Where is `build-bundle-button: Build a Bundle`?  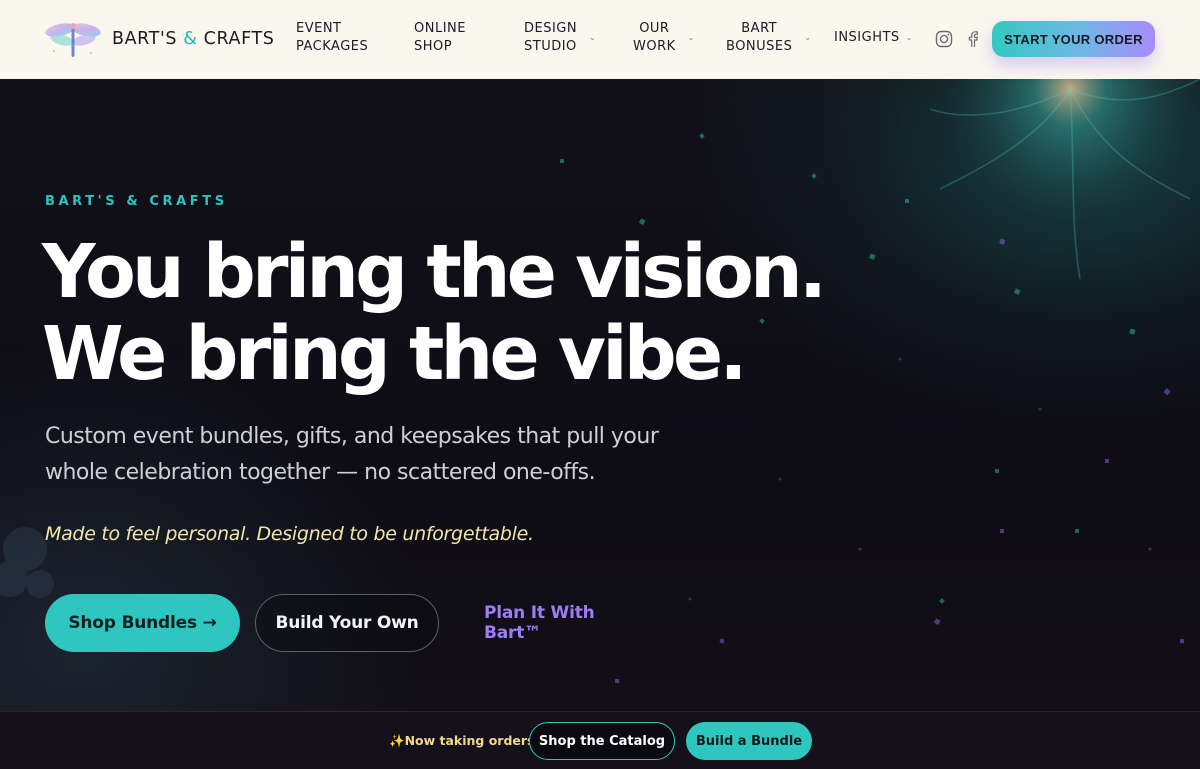 build-bundle-button: Build a Bundle is located at coordinates (749, 741).